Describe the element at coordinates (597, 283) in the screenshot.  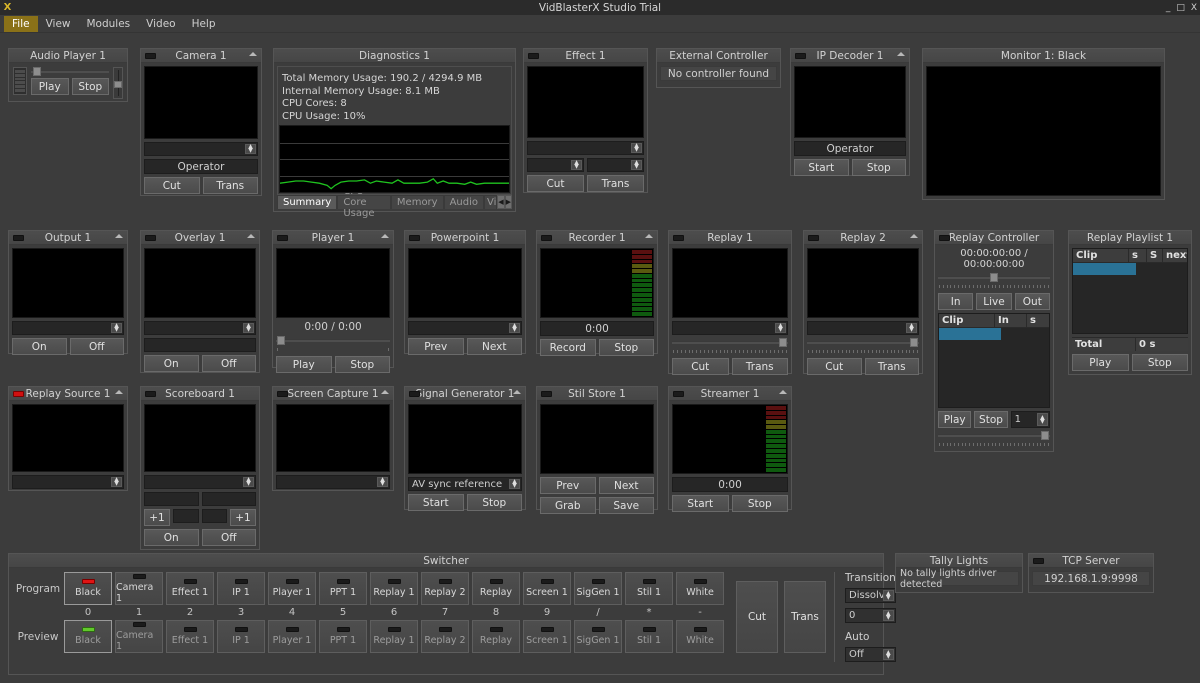
I see `recorder-preview` at that location.